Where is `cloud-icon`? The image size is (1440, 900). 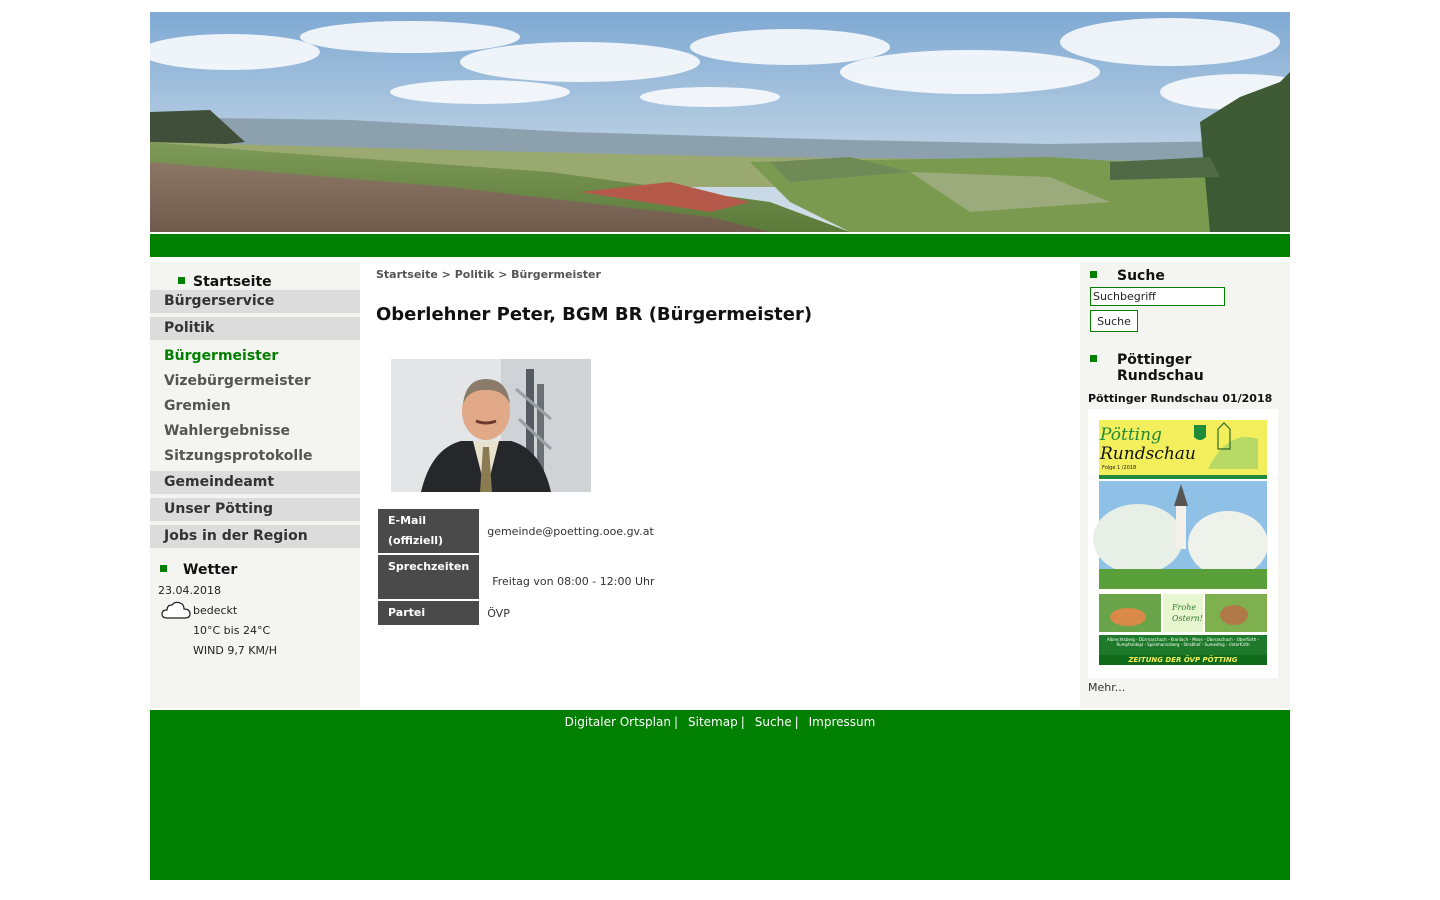
cloud-icon is located at coordinates (176, 612).